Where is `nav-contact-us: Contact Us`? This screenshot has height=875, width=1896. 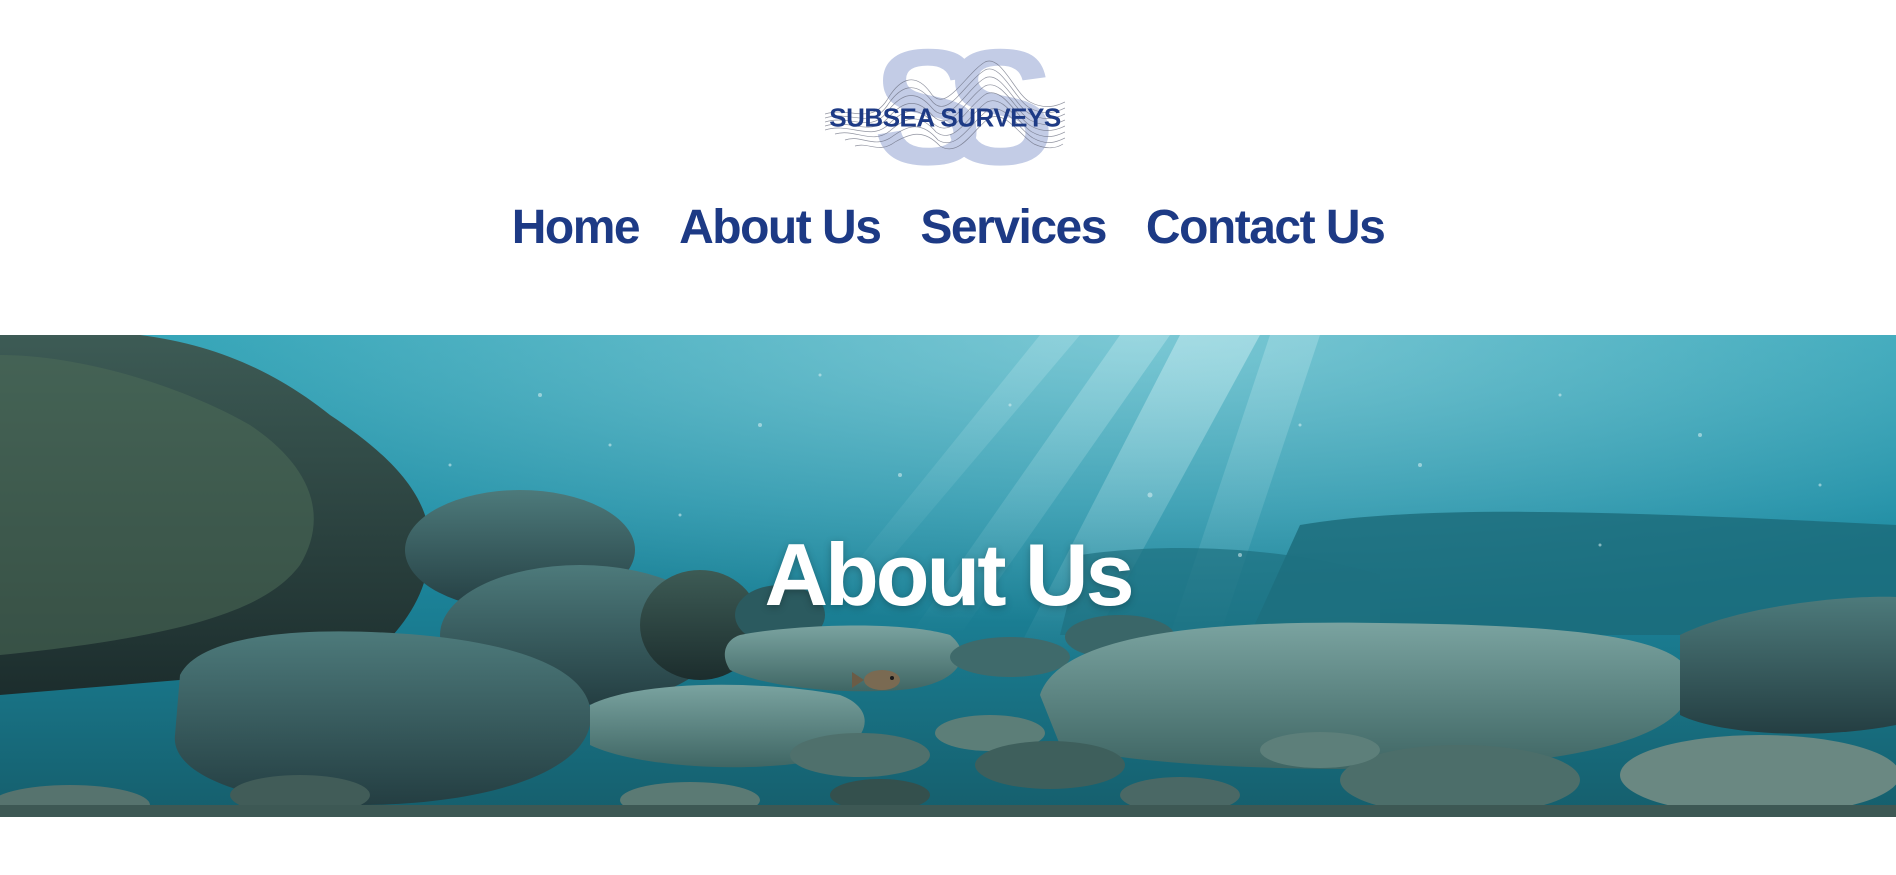 nav-contact-us: Contact Us is located at coordinates (1266, 228).